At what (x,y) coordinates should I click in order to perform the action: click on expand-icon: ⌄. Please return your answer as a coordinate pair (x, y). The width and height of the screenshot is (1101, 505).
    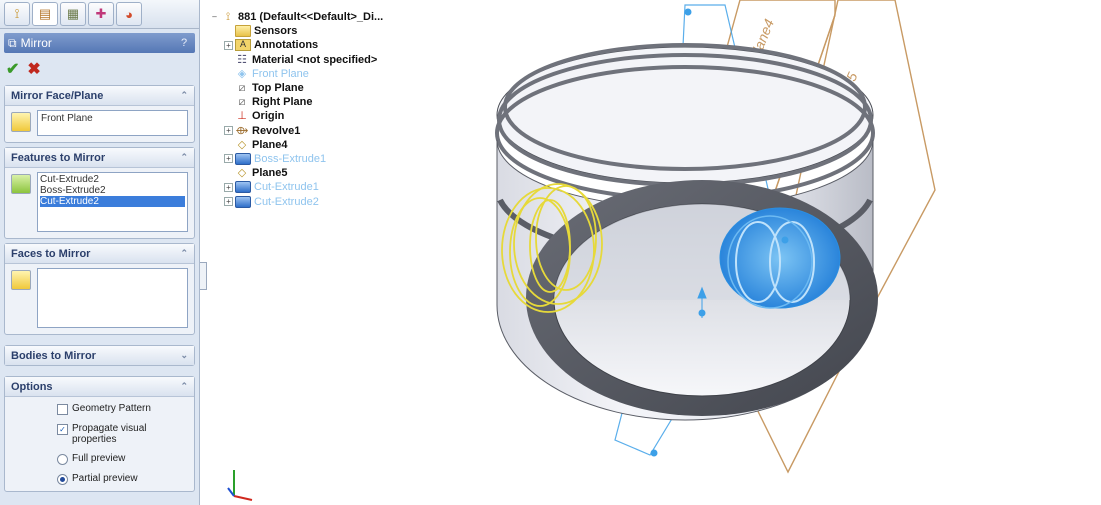
    Looking at the image, I should click on (184, 355).